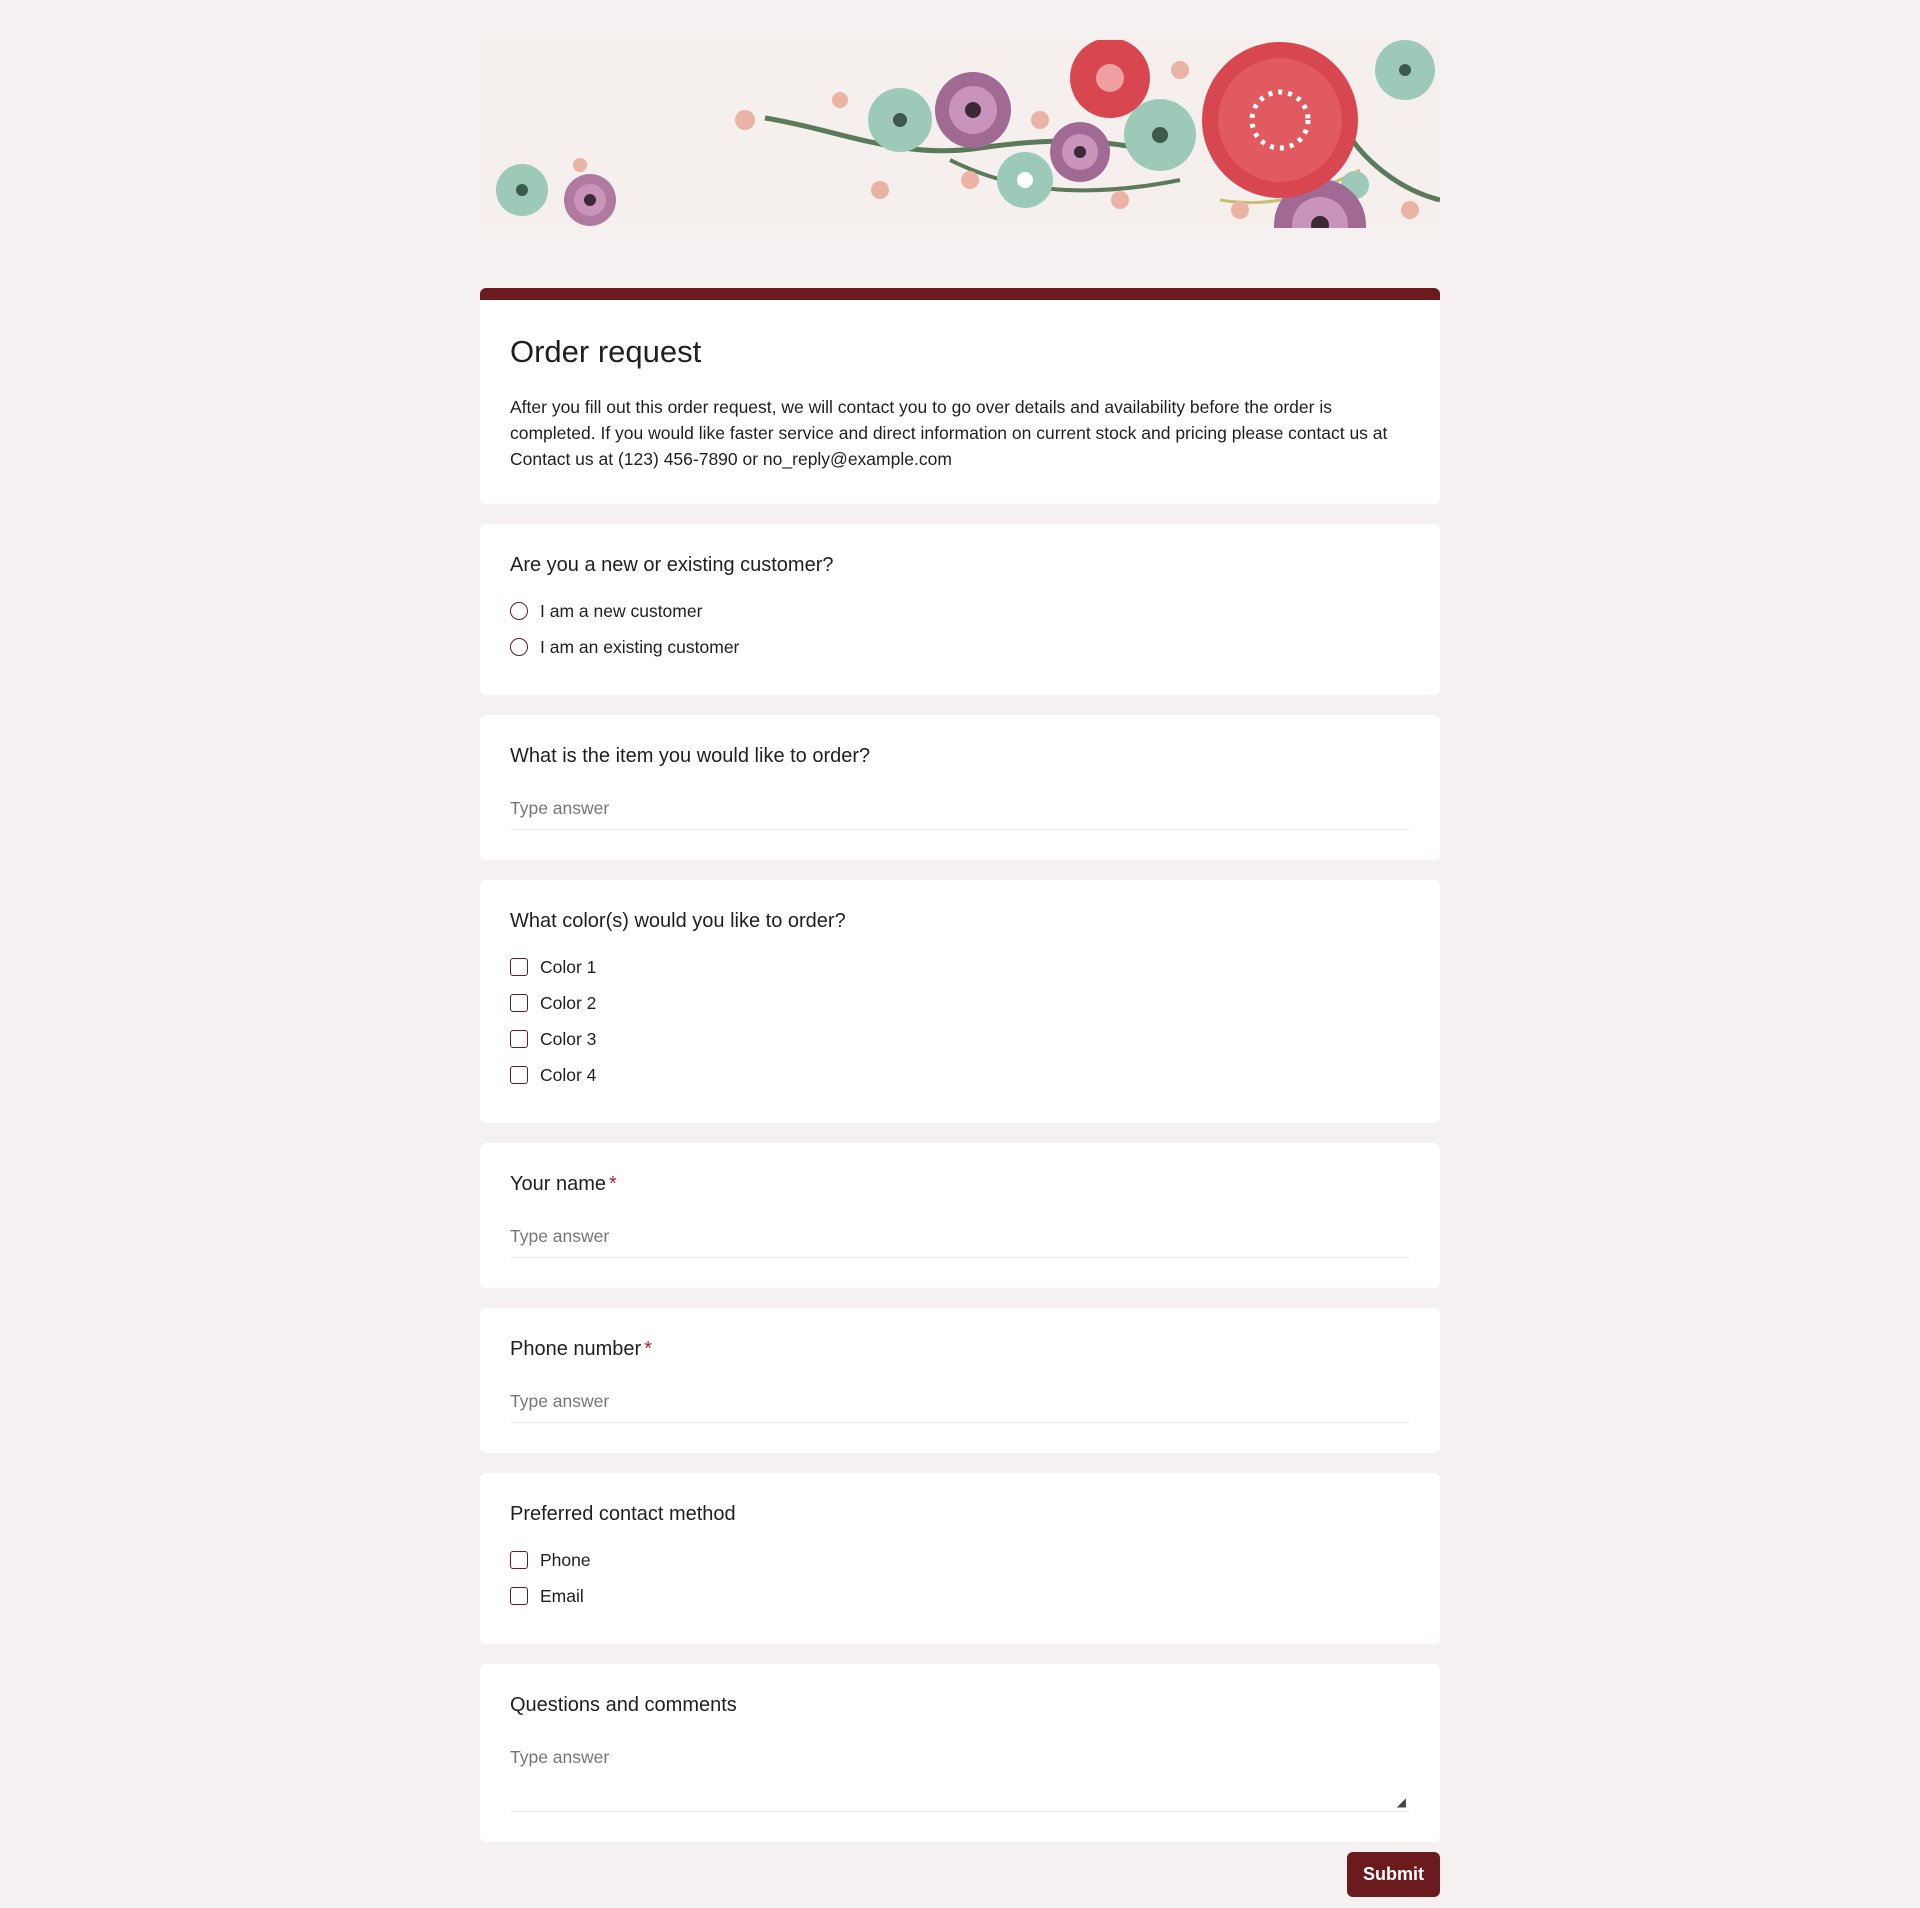 The image size is (1920, 1908). Describe the element at coordinates (960, 134) in the screenshot. I see `floral-banner-image` at that location.